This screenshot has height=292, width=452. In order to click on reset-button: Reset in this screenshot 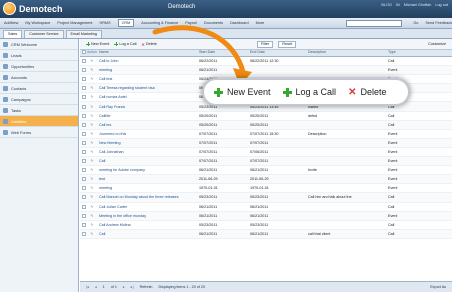, I will do `click(287, 44)`.